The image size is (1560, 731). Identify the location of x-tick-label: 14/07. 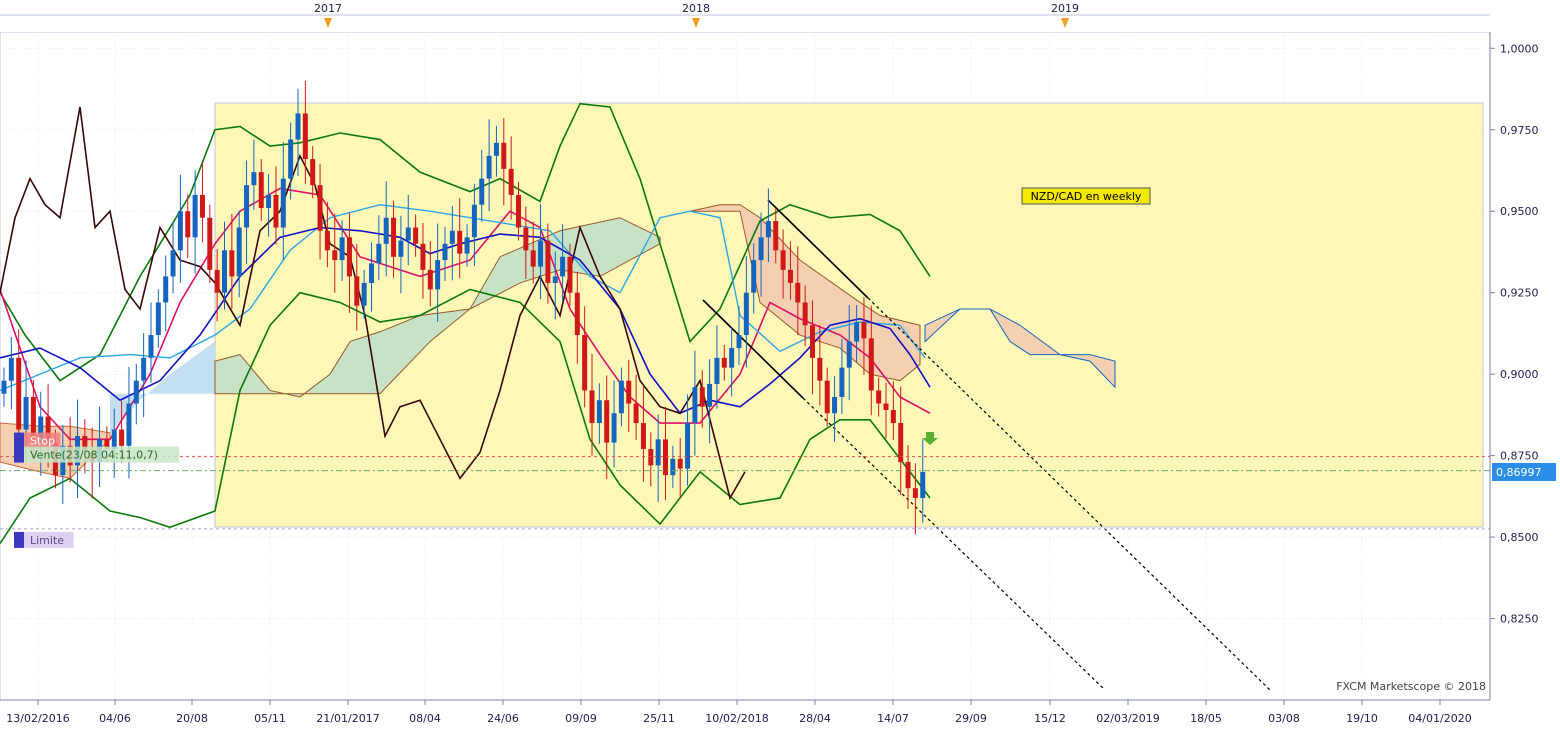
(893, 718).